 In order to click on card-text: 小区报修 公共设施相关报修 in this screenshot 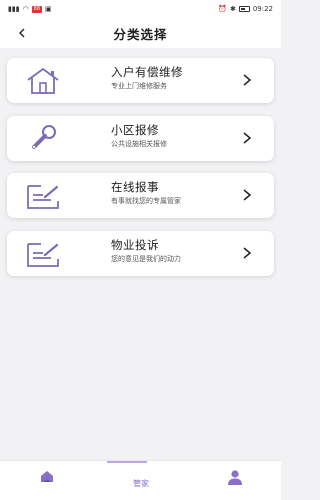, I will do `click(139, 136)`.